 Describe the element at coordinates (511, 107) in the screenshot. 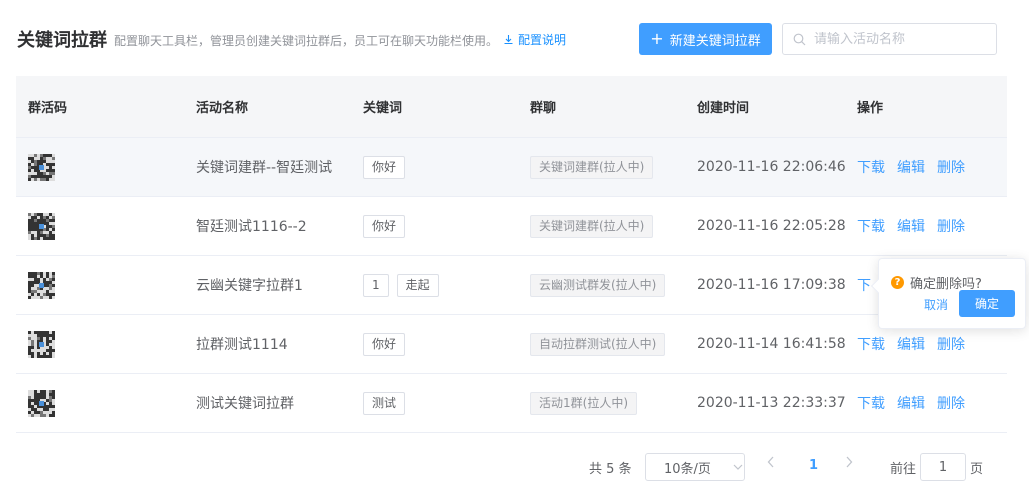

I see `table-header: 群活码 活动名称 关键词 群聊 创建时间 操作` at that location.